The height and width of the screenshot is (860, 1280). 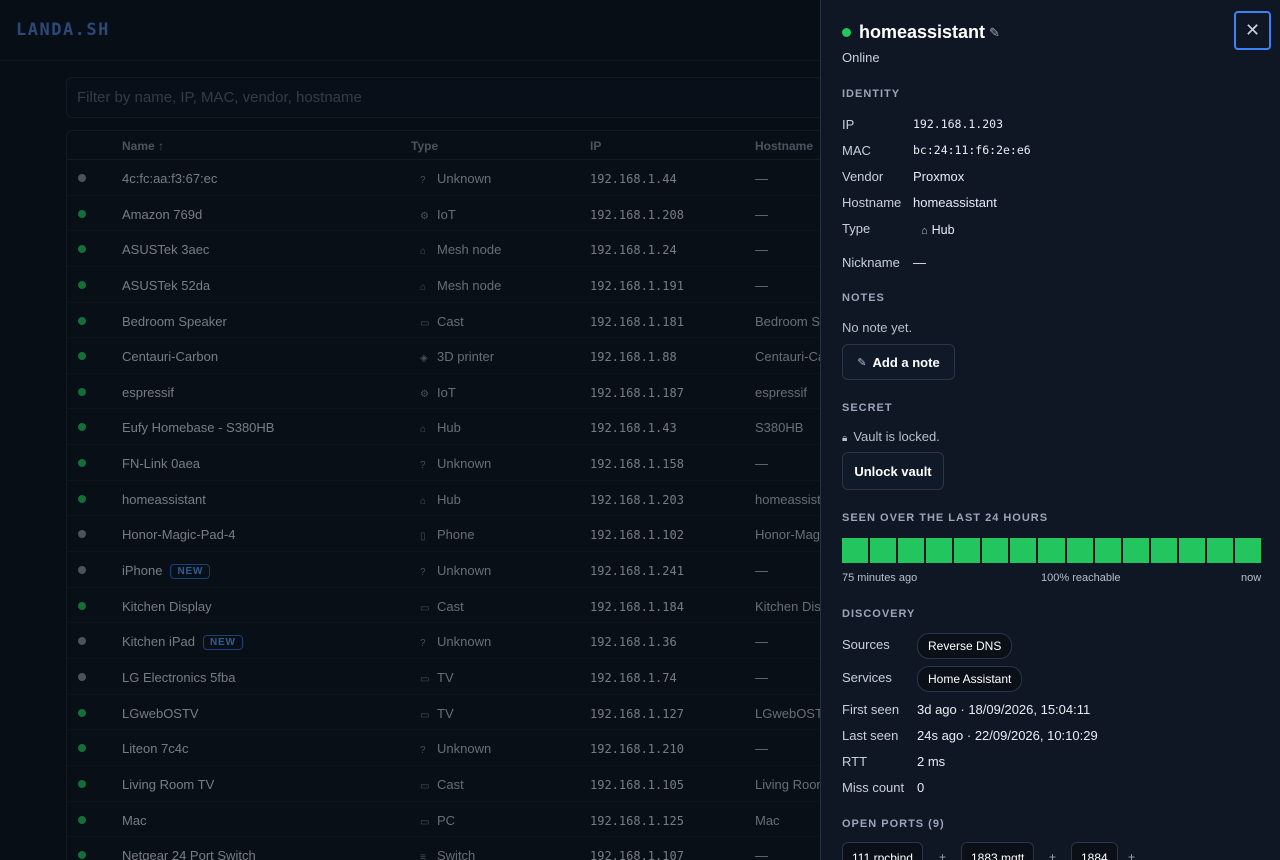 What do you see at coordinates (1094, 851) in the screenshot?
I see `port-chip: 1884` at bounding box center [1094, 851].